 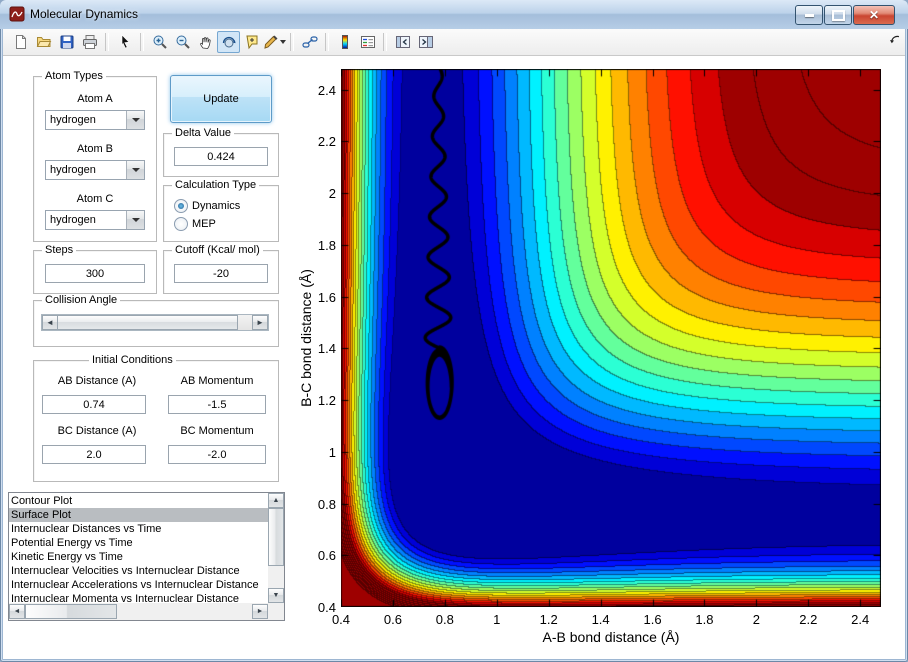 What do you see at coordinates (95, 170) in the screenshot?
I see `atom-b-dropdown: hydrogen` at bounding box center [95, 170].